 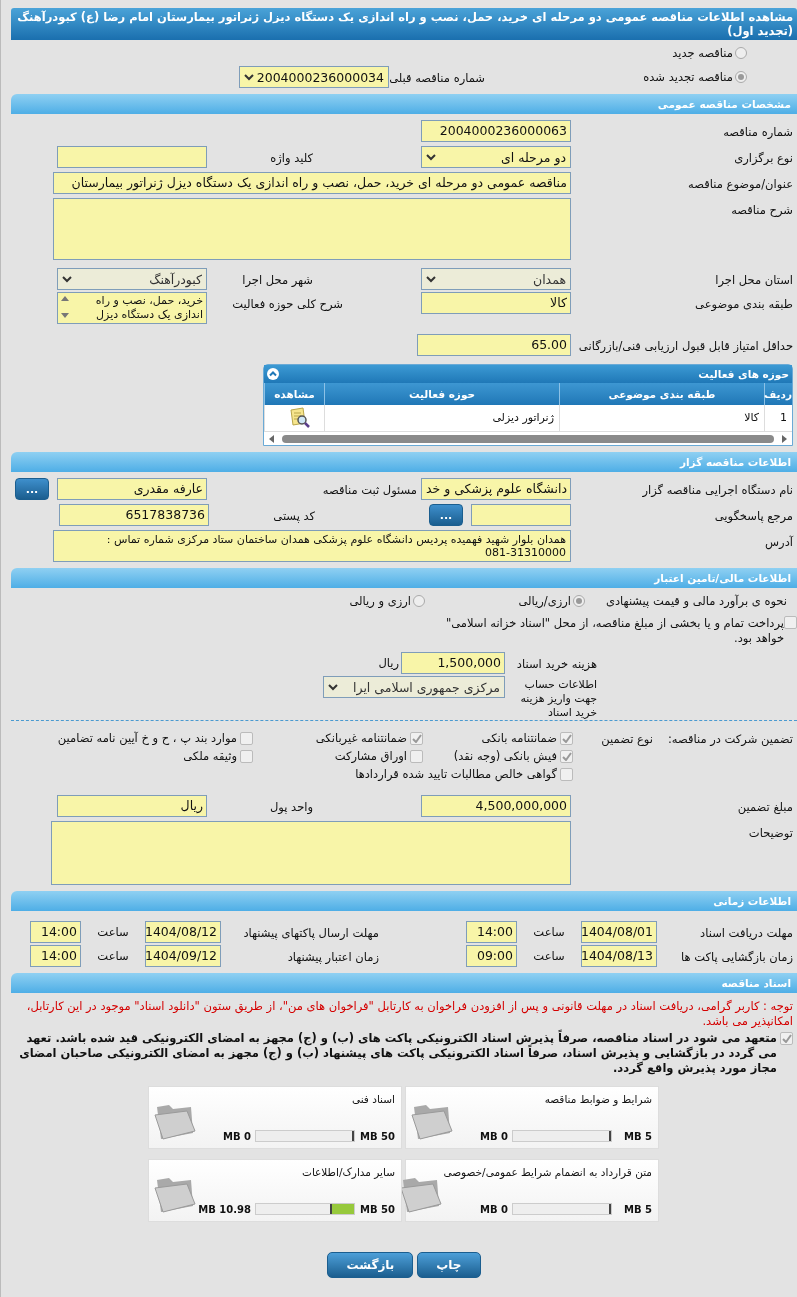 I want to click on doc-fee-field: 1,500,000, so click(x=453, y=663).